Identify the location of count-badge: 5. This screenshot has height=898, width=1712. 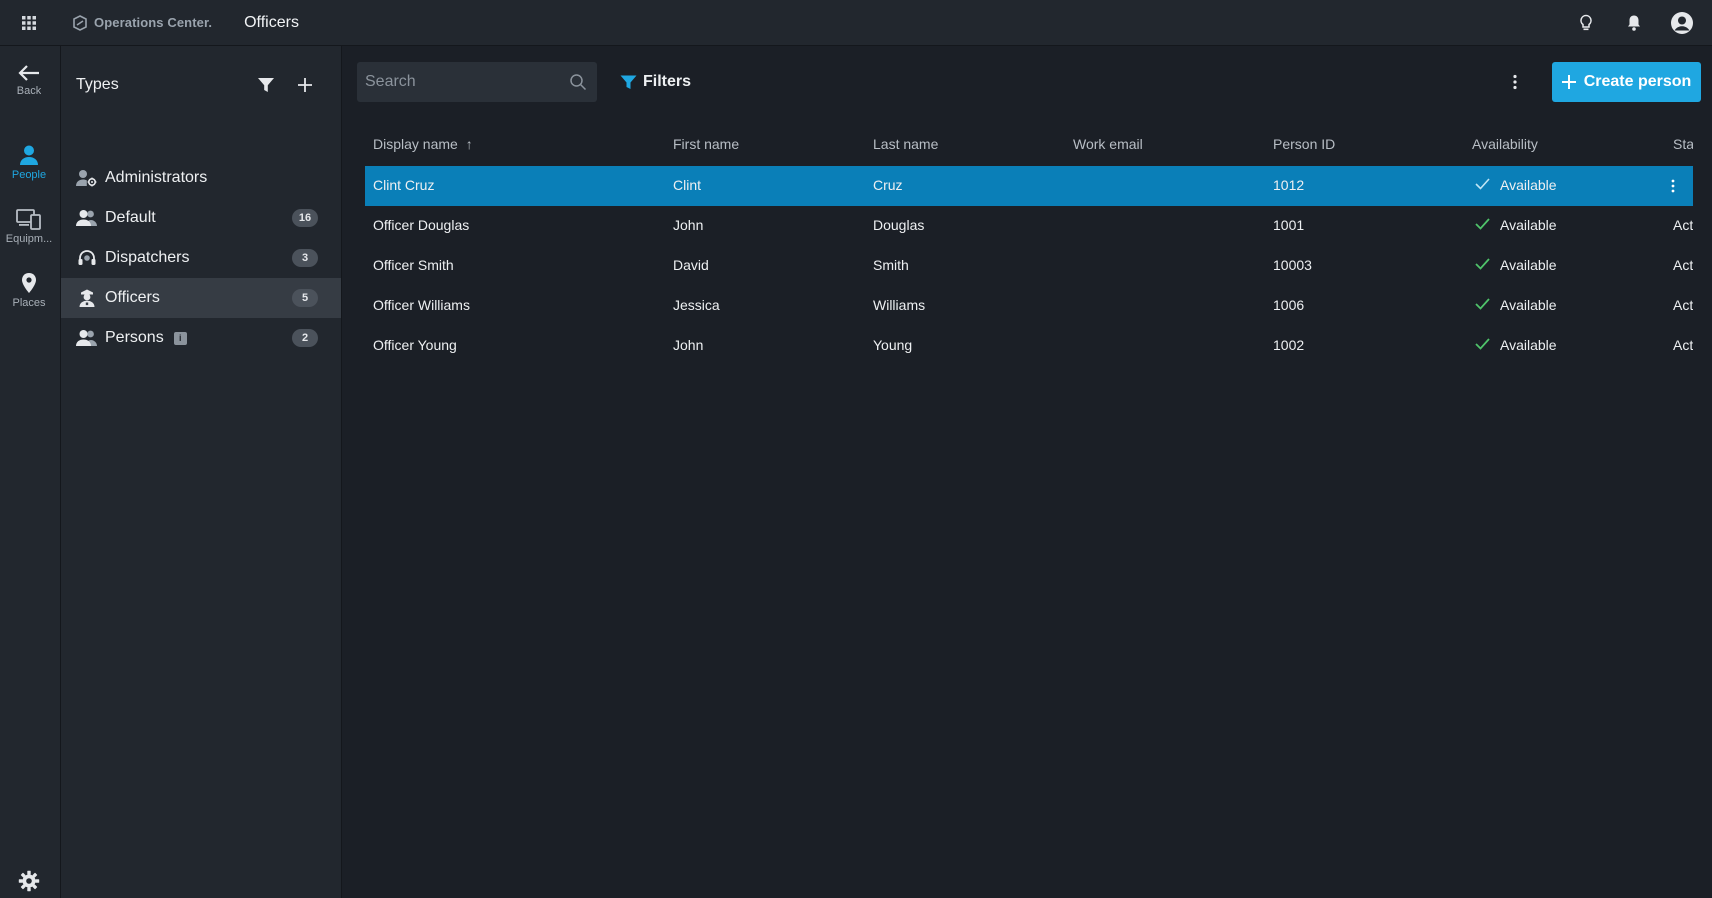
(305, 298).